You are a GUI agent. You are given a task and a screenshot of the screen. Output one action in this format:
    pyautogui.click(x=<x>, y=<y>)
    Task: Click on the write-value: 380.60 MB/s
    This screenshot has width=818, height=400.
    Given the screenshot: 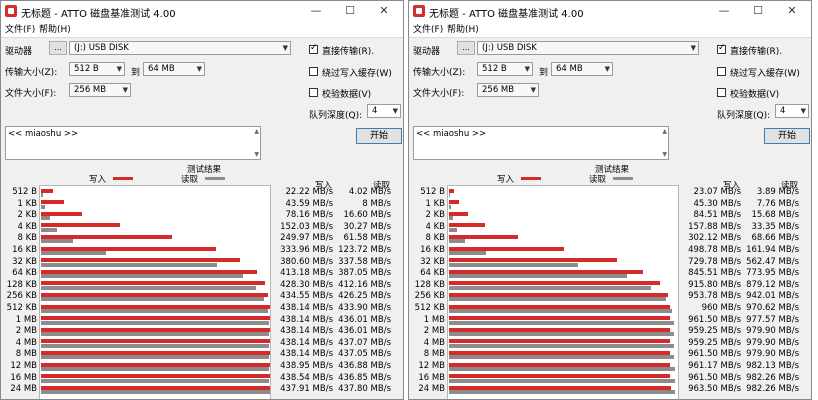 What is the action you would take?
    pyautogui.click(x=306, y=261)
    